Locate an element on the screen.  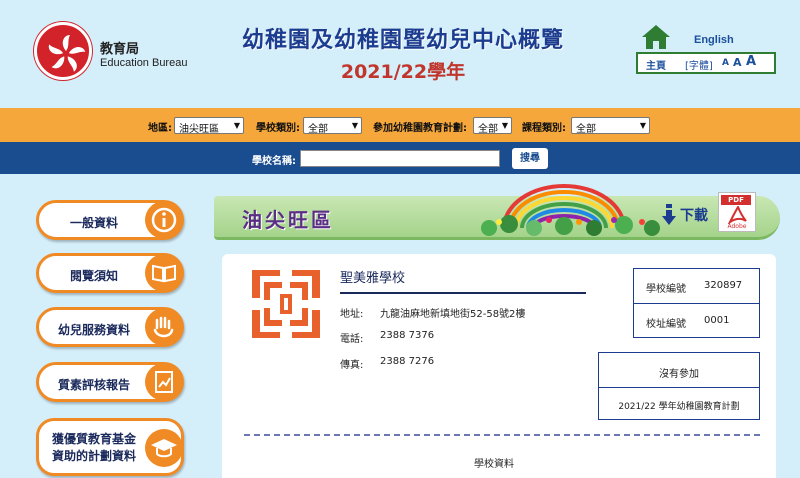
site-no-value: 0001 is located at coordinates (717, 320).